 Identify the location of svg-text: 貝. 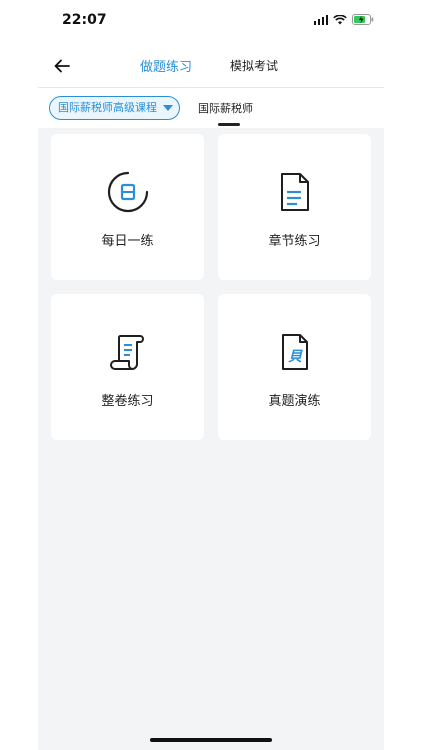
(295, 357).